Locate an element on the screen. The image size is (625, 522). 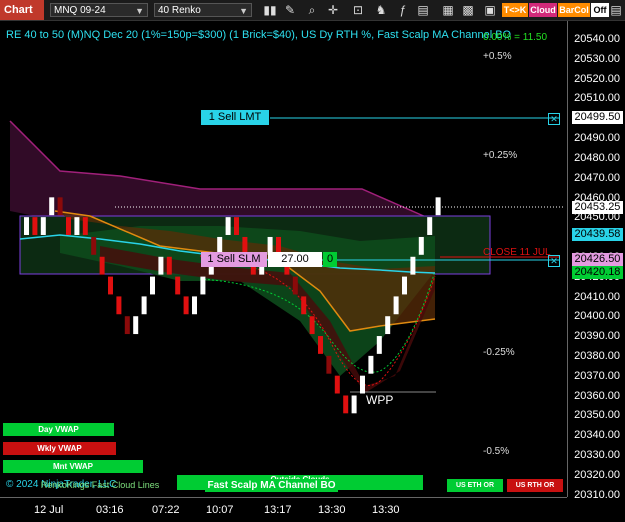
slm-quantity-box: 27.00 is located at coordinates (295, 259).